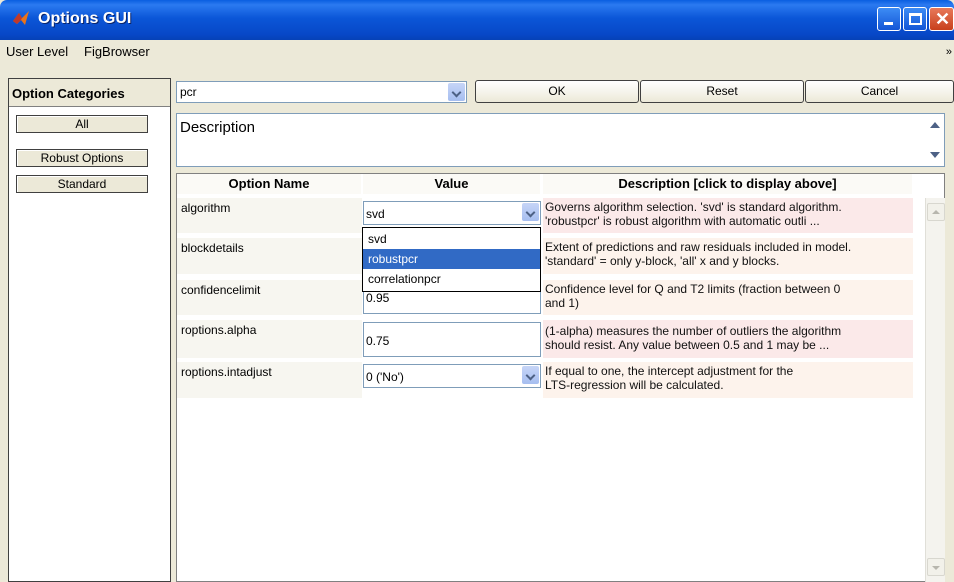 The image size is (954, 582). Describe the element at coordinates (269, 380) in the screenshot. I see `option-name-roptions-intadjust: roptions.intadjust` at that location.